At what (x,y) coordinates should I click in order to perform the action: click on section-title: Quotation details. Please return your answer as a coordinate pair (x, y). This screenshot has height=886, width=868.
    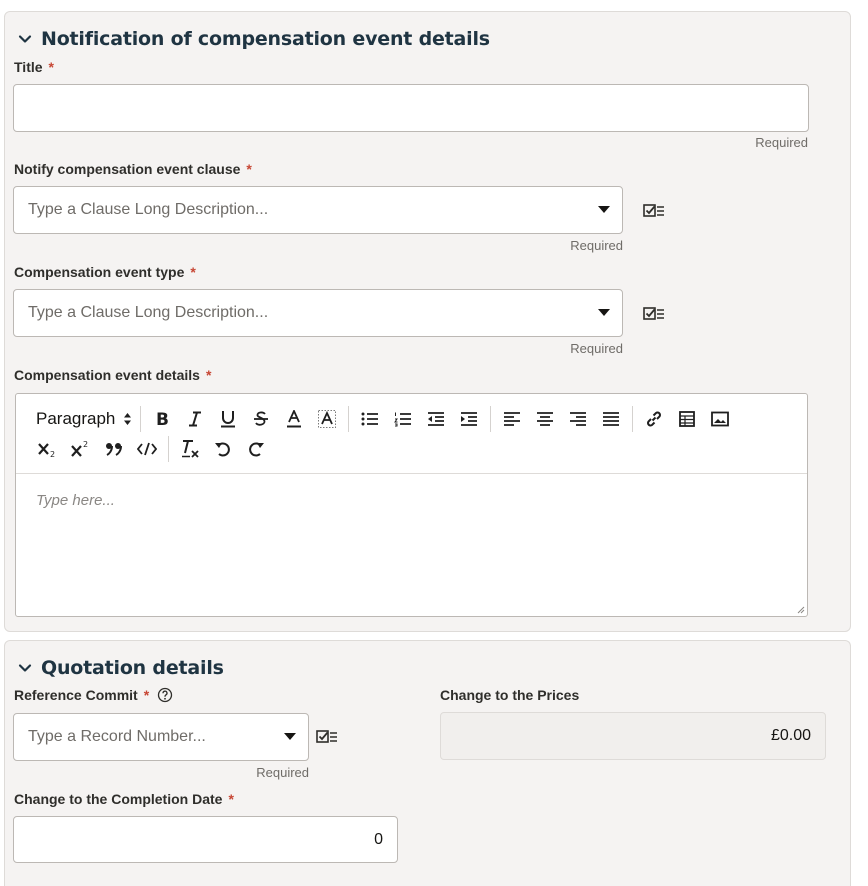
    Looking at the image, I should click on (132, 668).